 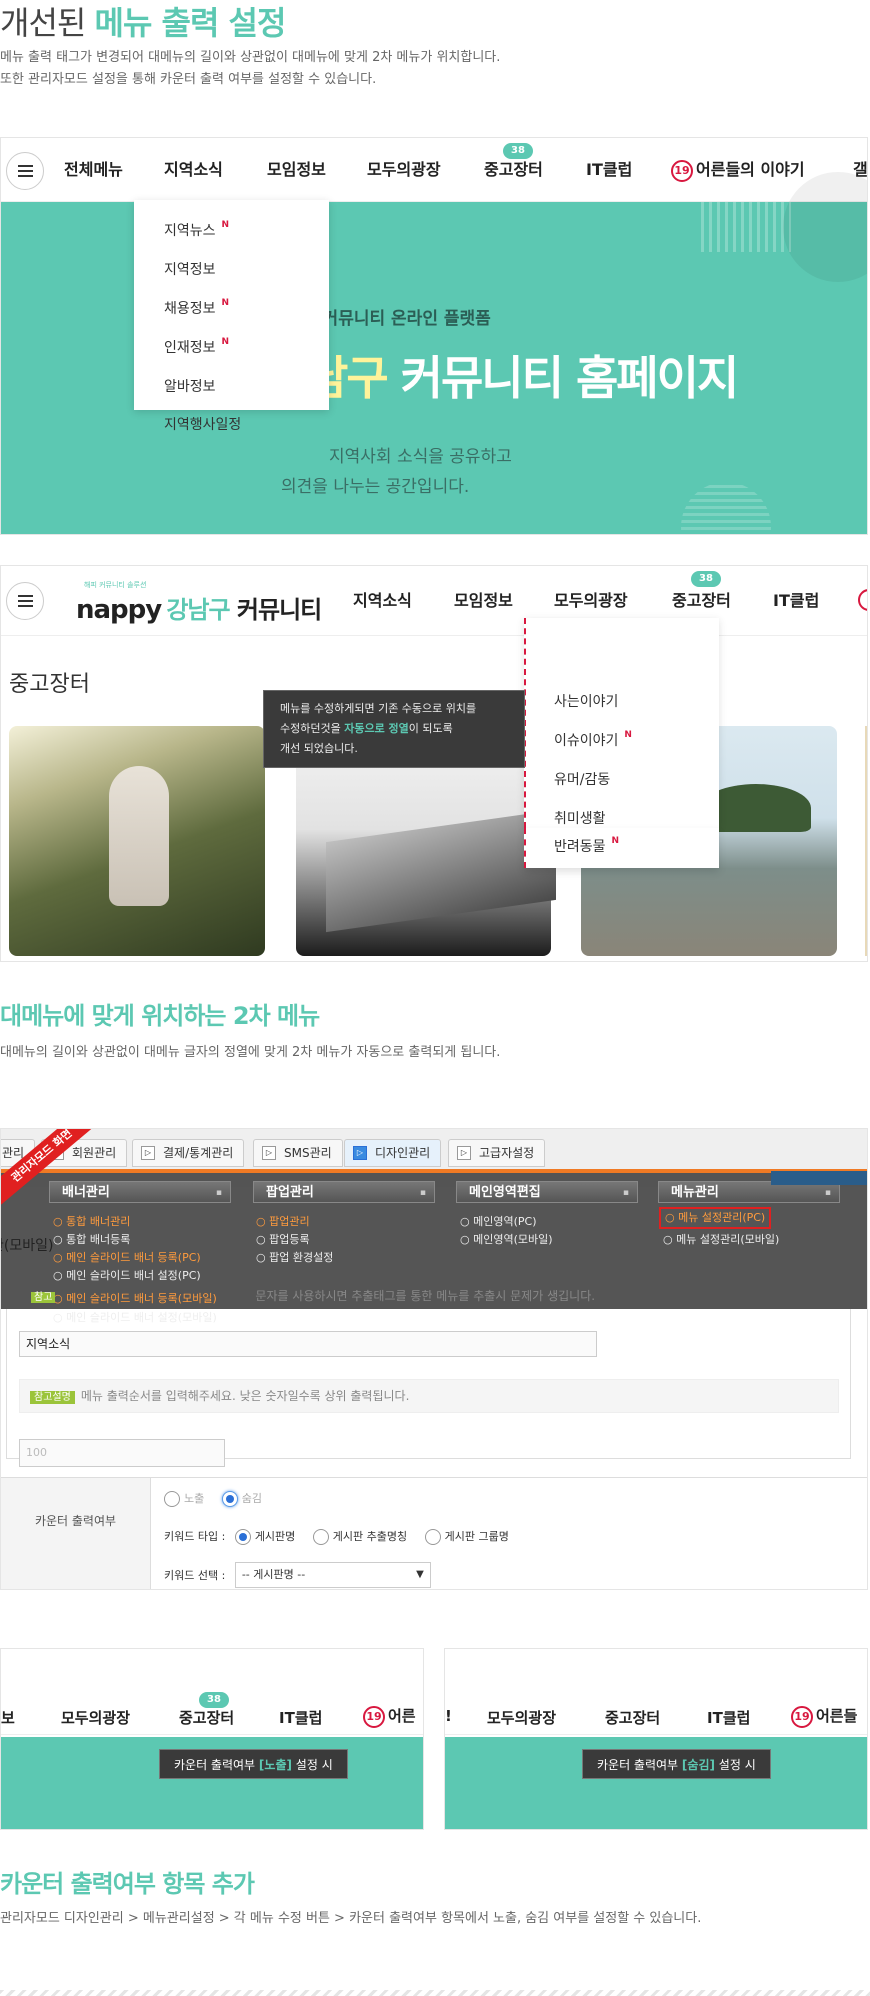 I want to click on section2-title: 대메뉴에 맞게 위치하는 2차 메뉴, so click(x=160, y=1016).